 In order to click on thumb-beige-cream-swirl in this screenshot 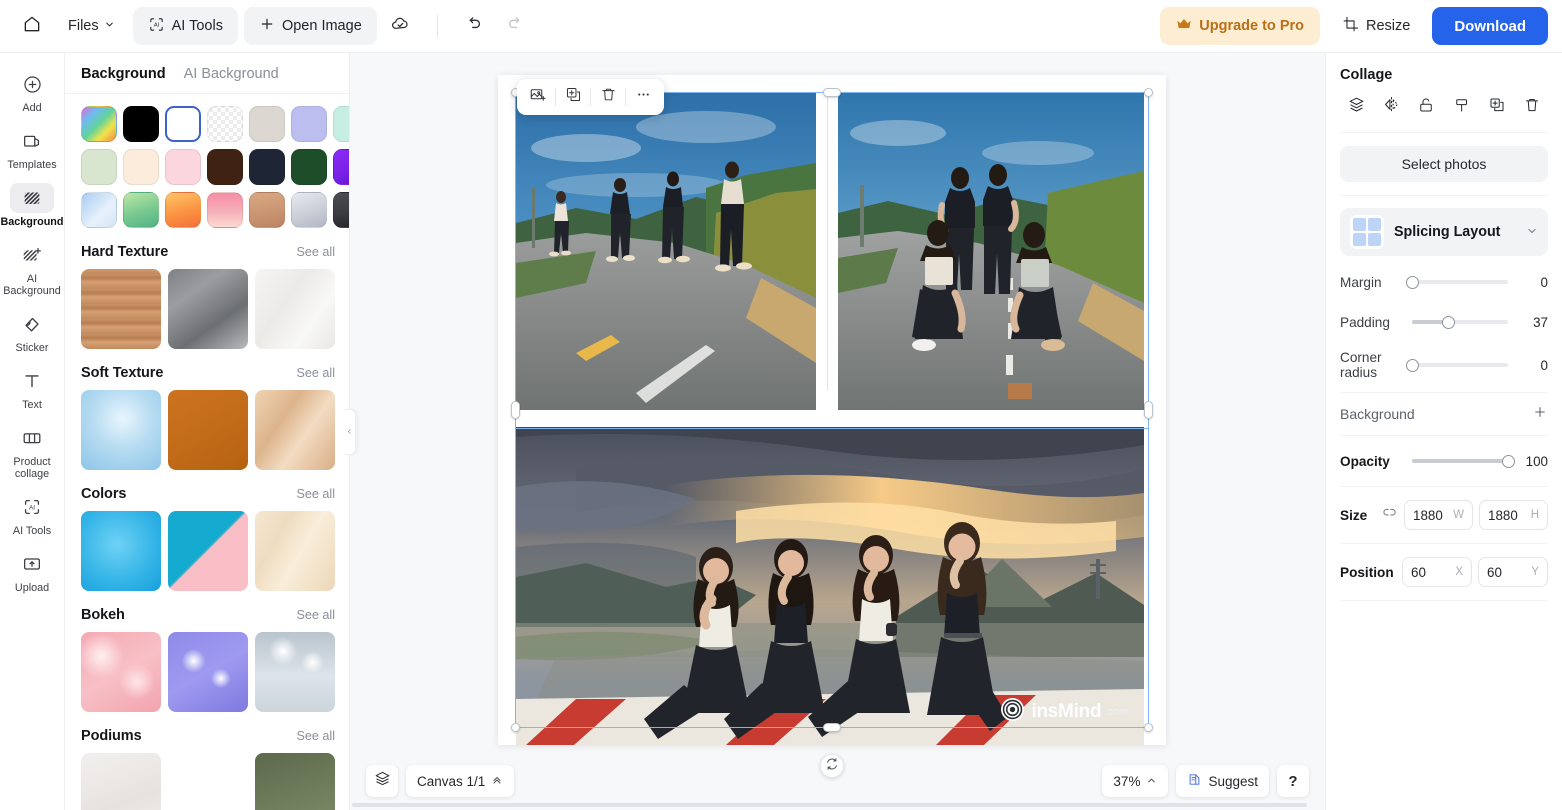, I will do `click(295, 430)`.